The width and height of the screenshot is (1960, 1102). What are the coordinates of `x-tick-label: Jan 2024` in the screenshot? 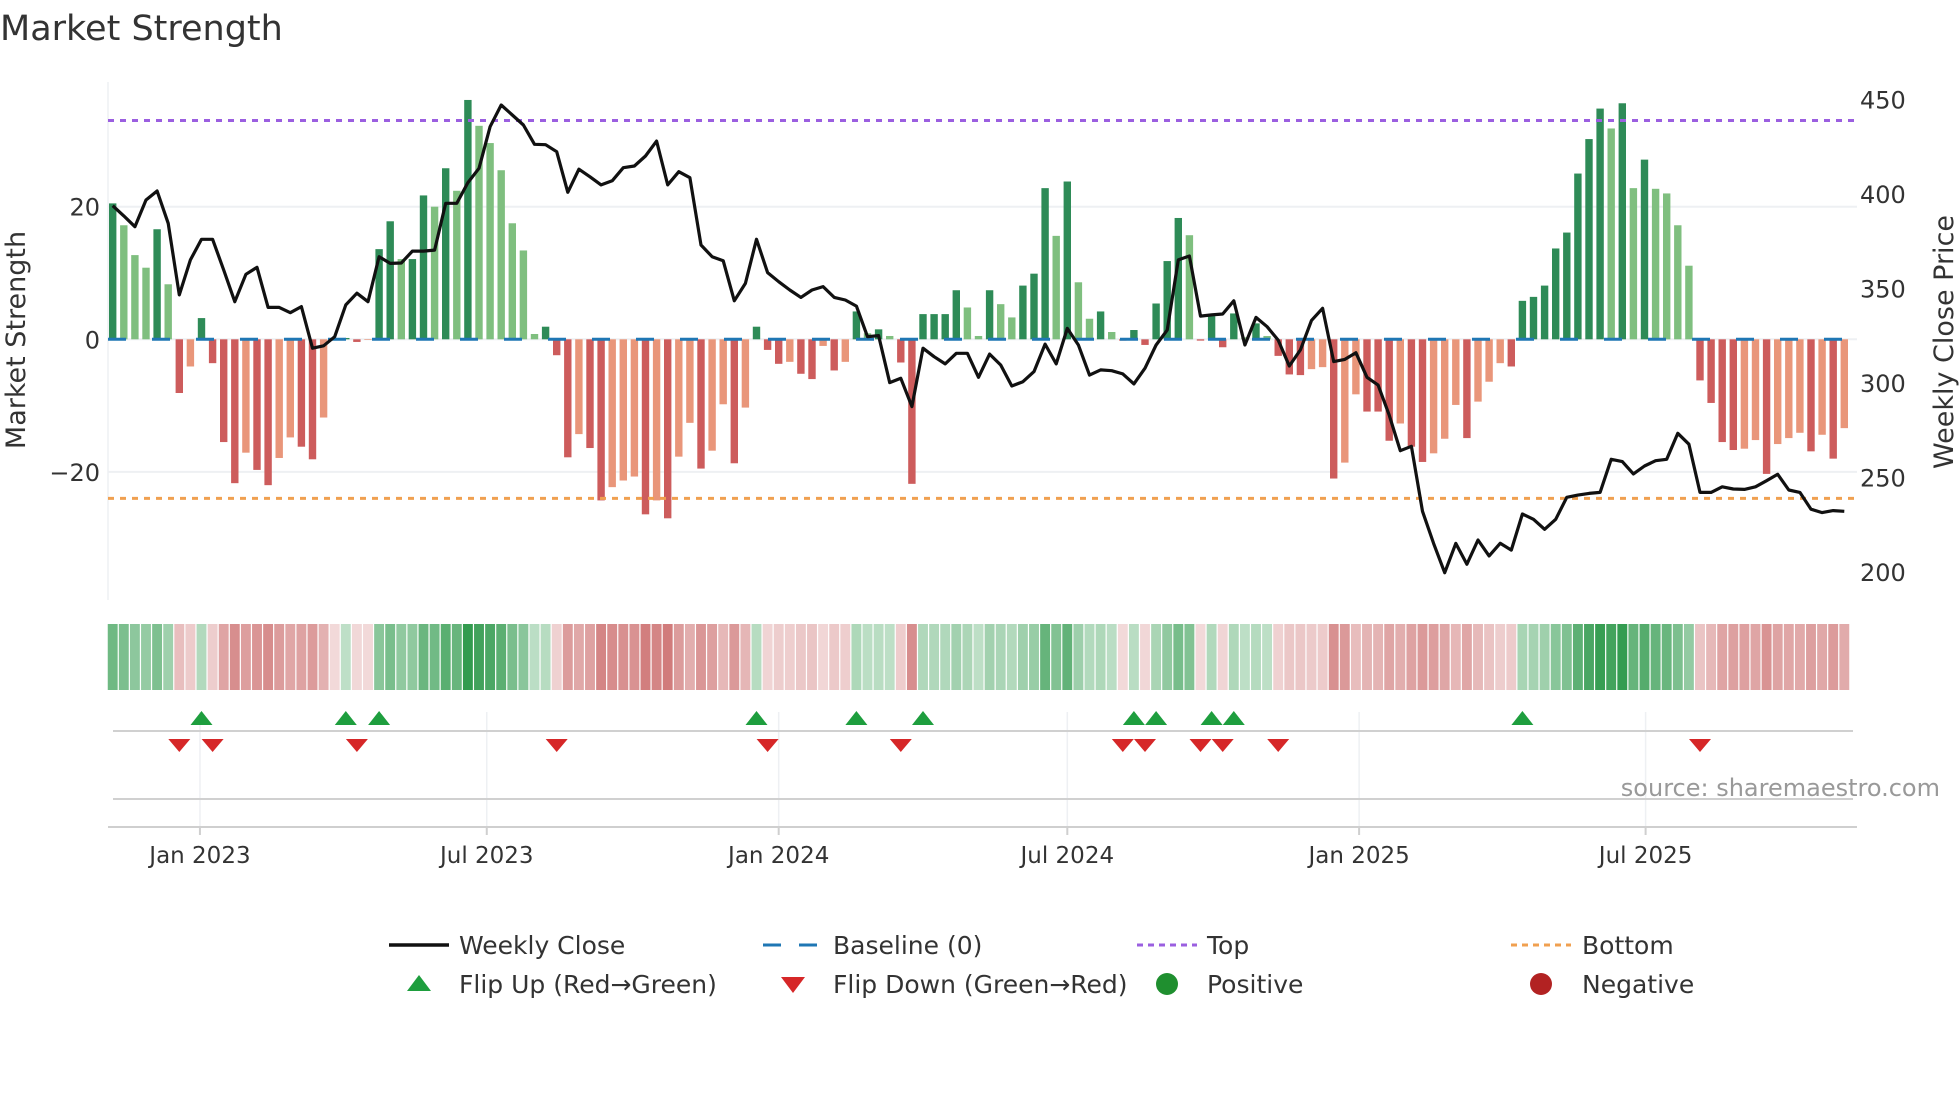 It's located at (777, 856).